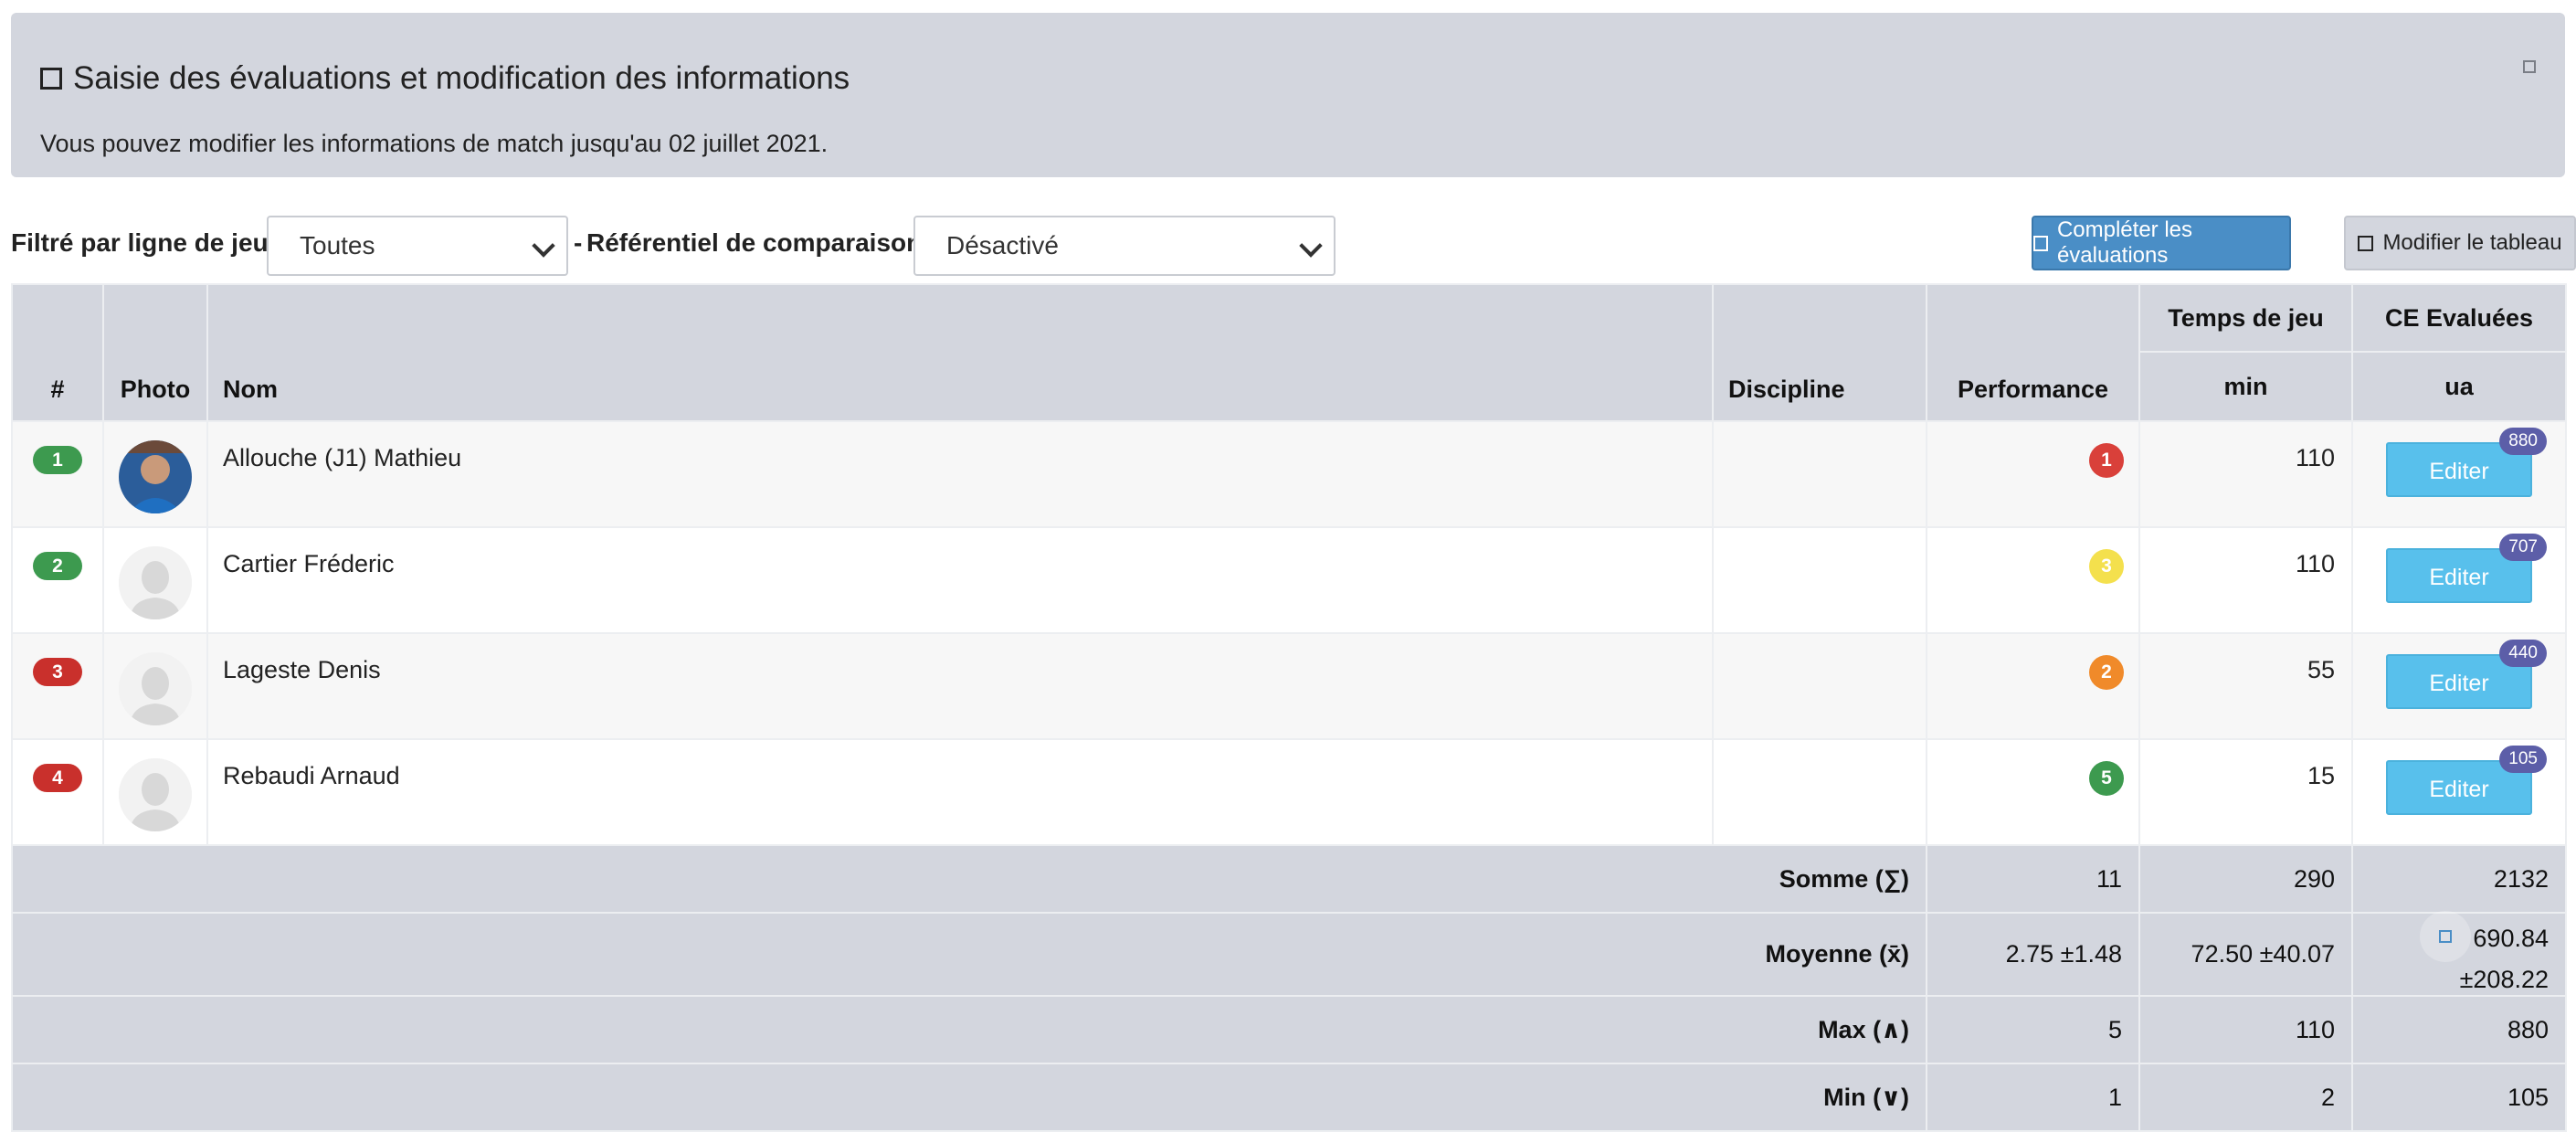  Describe the element at coordinates (2472, 242) in the screenshot. I see `modify-table-label: Modifier le tableau` at that location.